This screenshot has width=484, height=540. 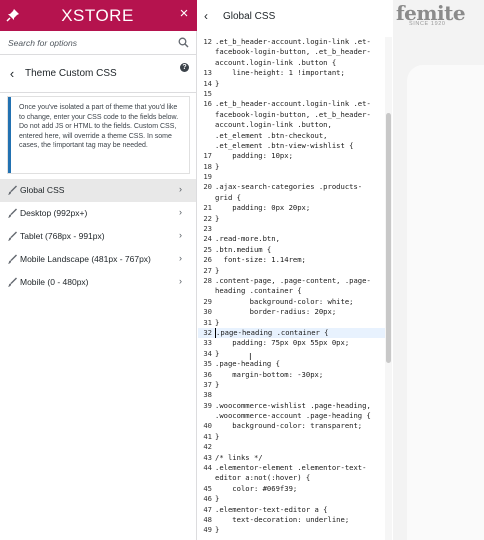 I want to click on code-line: 21 padding: 0px 20px;, so click(x=291, y=208).